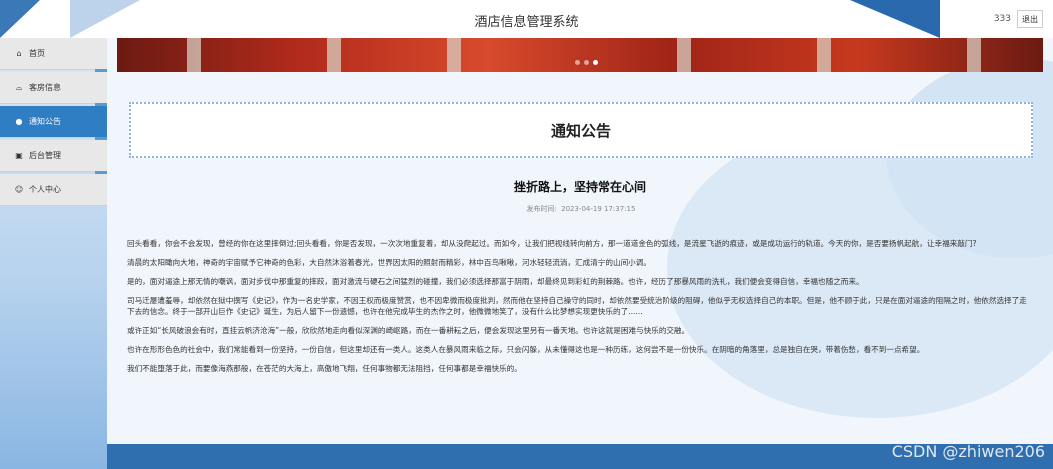 Image resolution: width=1053 pixels, height=469 pixels. I want to click on sidebar-item-rooms: ⌓ 客房信息, so click(53, 88).